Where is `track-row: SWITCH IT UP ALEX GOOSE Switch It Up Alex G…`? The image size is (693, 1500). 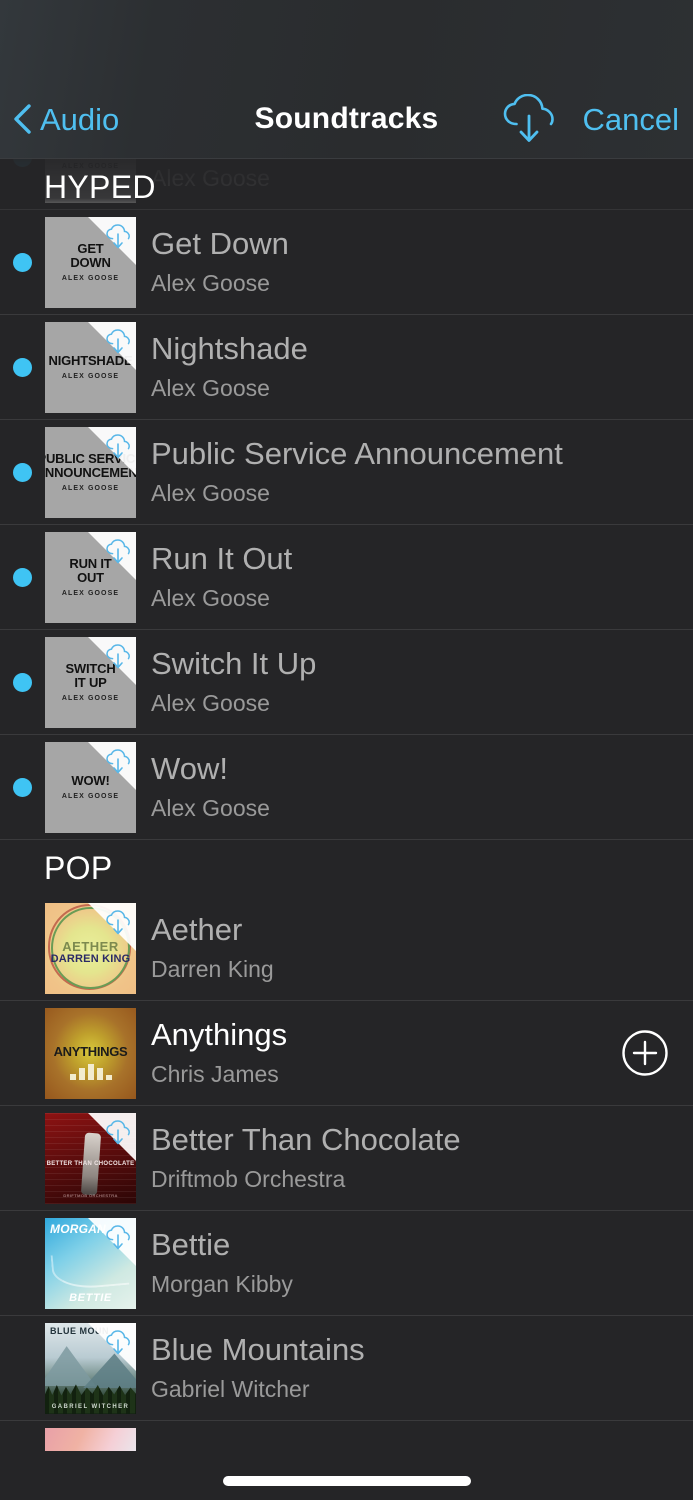
track-row: SWITCH IT UP ALEX GOOSE Switch It Up Alex G… is located at coordinates (346, 682).